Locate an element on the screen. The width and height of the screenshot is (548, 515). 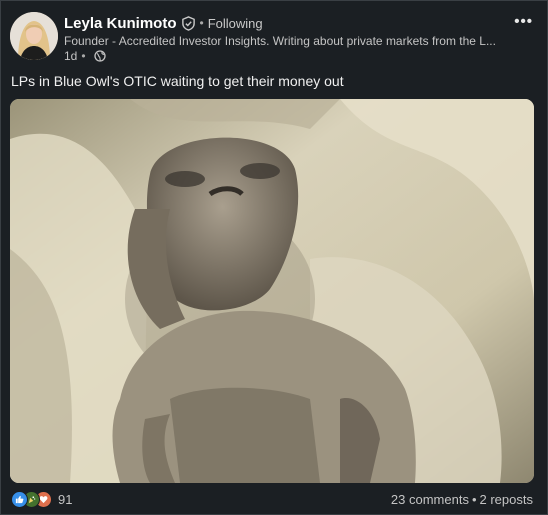
author-avatar is located at coordinates (34, 36).